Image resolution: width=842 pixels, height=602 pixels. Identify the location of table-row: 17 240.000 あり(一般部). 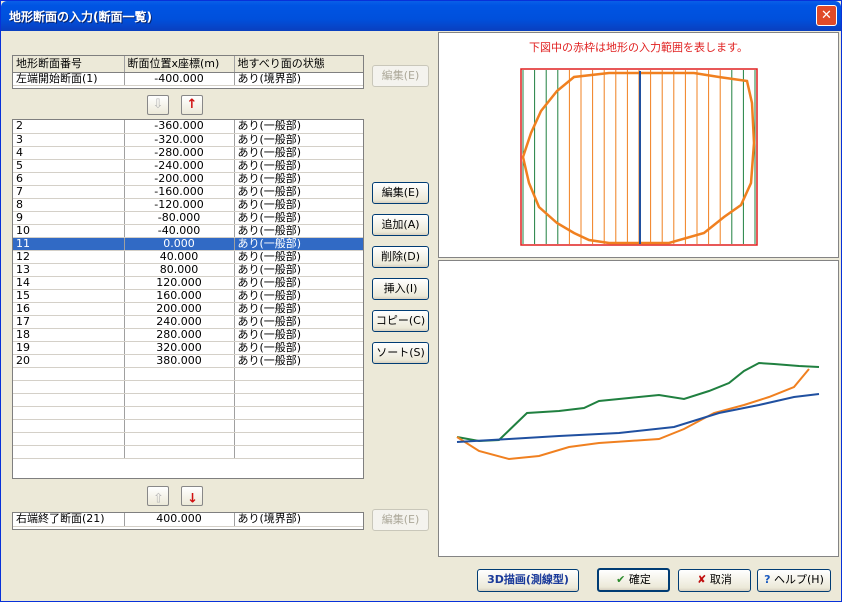
(188, 322).